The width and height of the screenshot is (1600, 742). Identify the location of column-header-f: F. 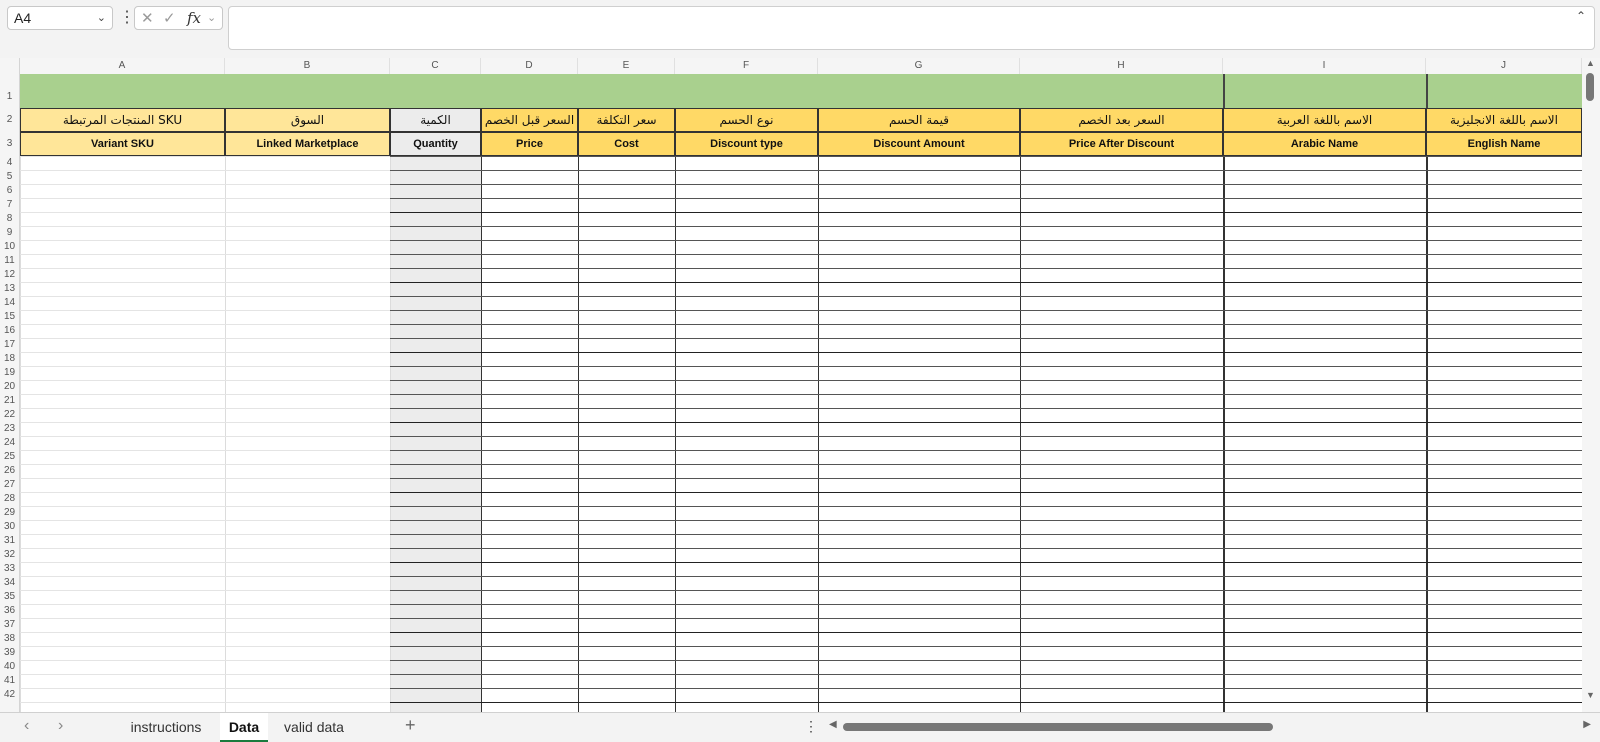
(746, 66).